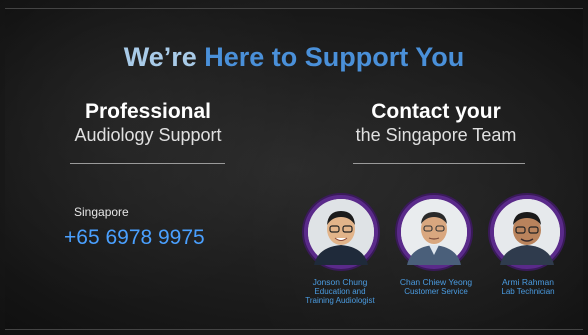 Image resolution: width=588 pixels, height=335 pixels. I want to click on page-title: We’re Here to Support You, so click(294, 57).